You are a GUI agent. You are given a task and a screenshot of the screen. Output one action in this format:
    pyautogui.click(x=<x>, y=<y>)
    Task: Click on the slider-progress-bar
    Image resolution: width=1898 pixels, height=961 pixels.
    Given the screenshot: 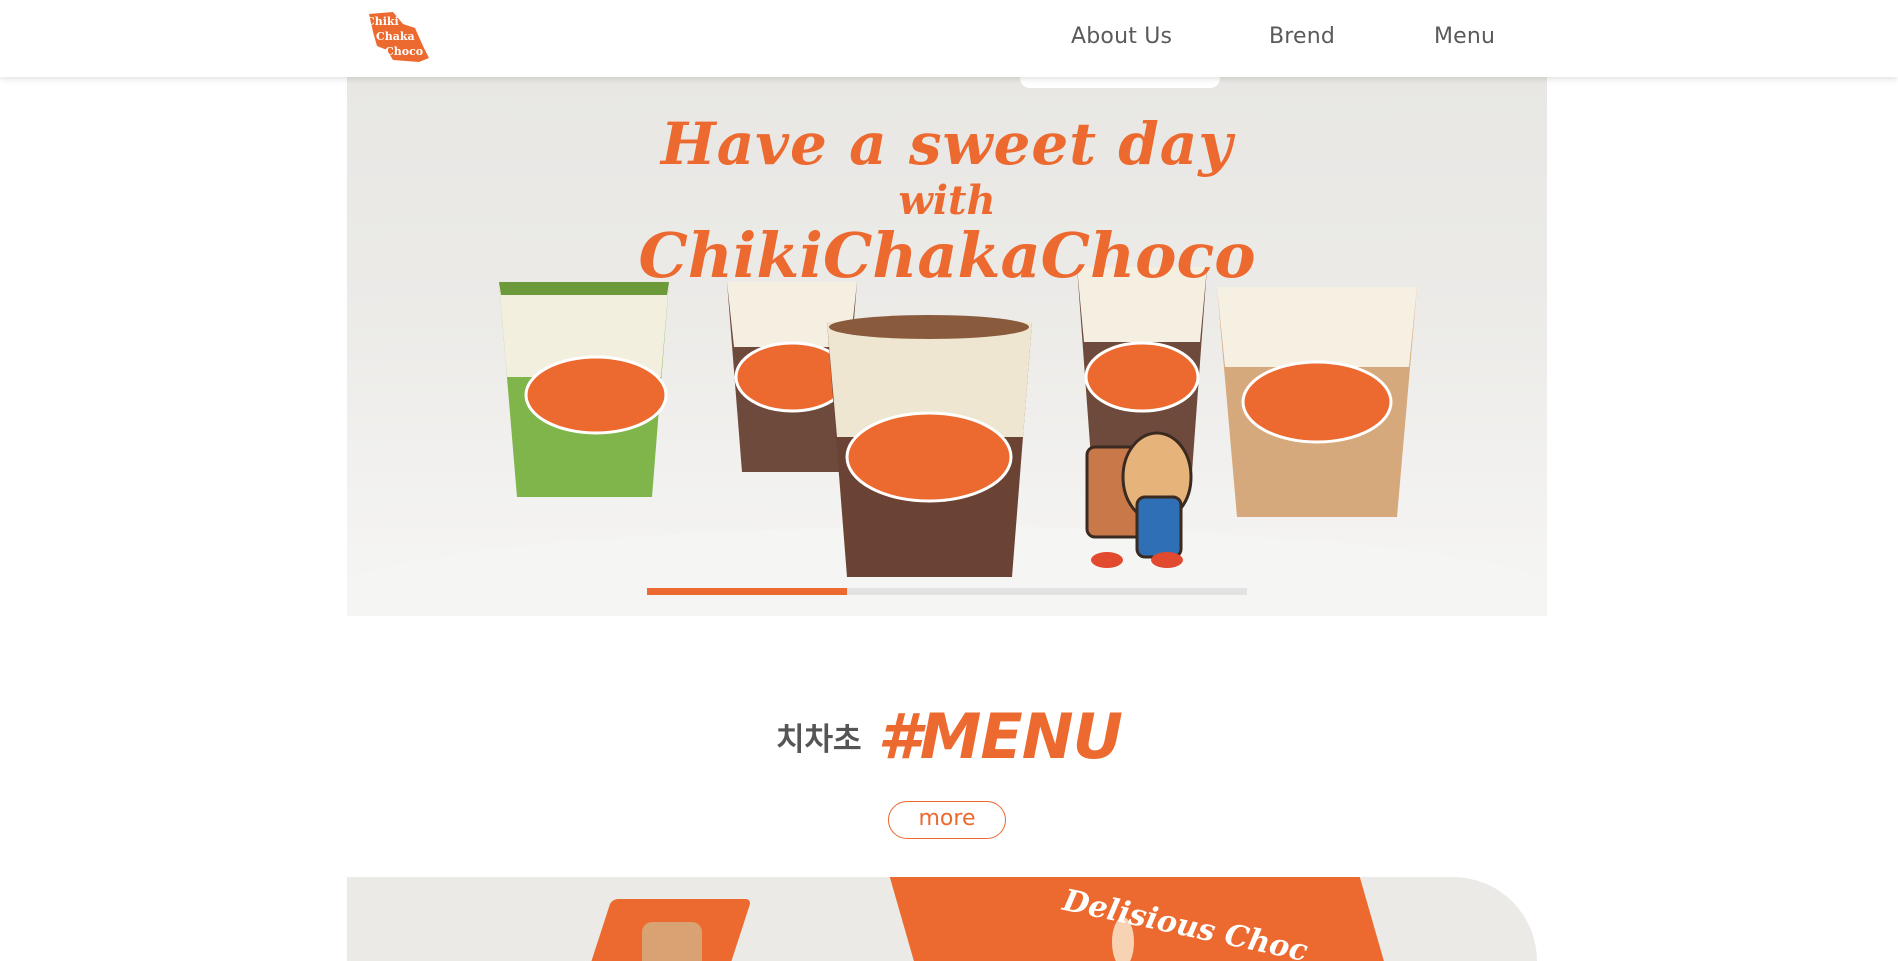 What is the action you would take?
    pyautogui.click(x=947, y=591)
    